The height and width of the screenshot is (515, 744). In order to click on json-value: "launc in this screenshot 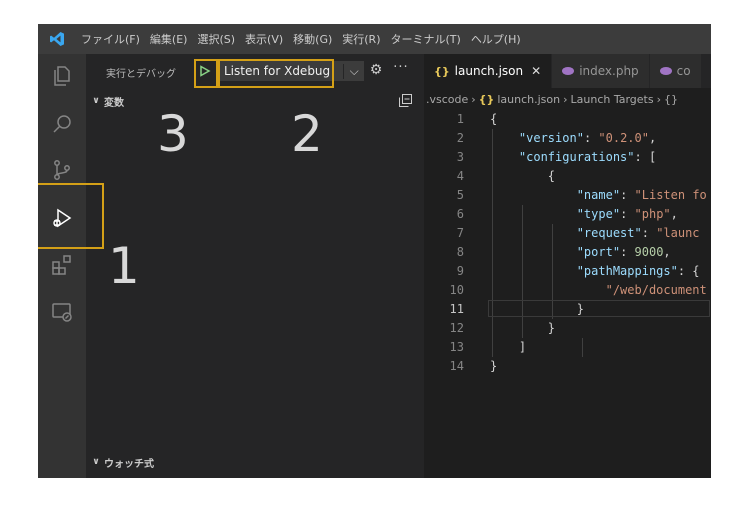, I will do `click(678, 233)`.